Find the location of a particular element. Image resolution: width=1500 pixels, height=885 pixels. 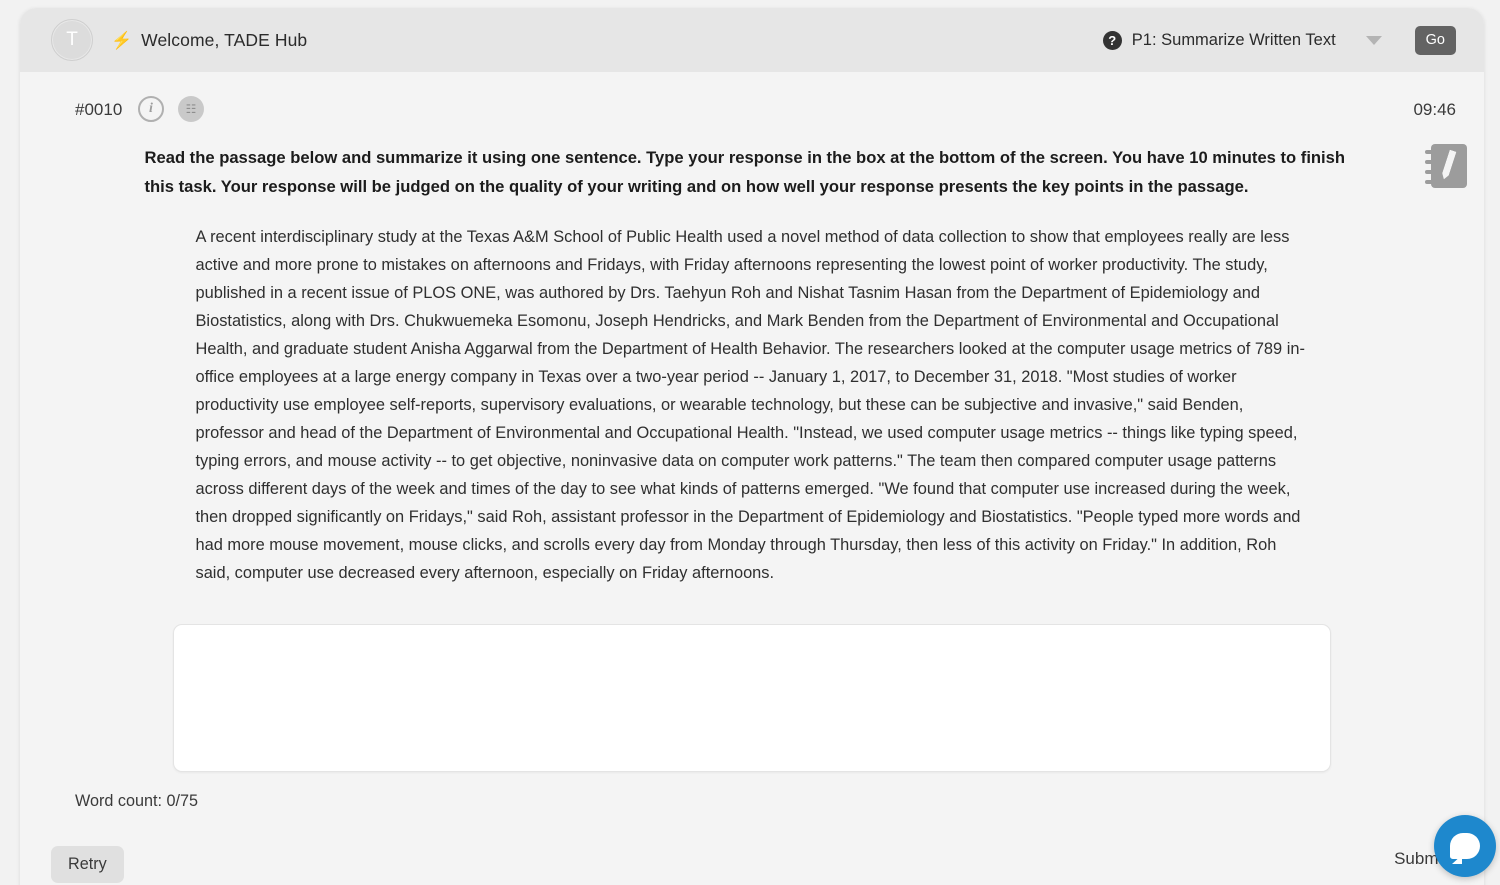

chat-bubble-icon is located at coordinates (1465, 846).